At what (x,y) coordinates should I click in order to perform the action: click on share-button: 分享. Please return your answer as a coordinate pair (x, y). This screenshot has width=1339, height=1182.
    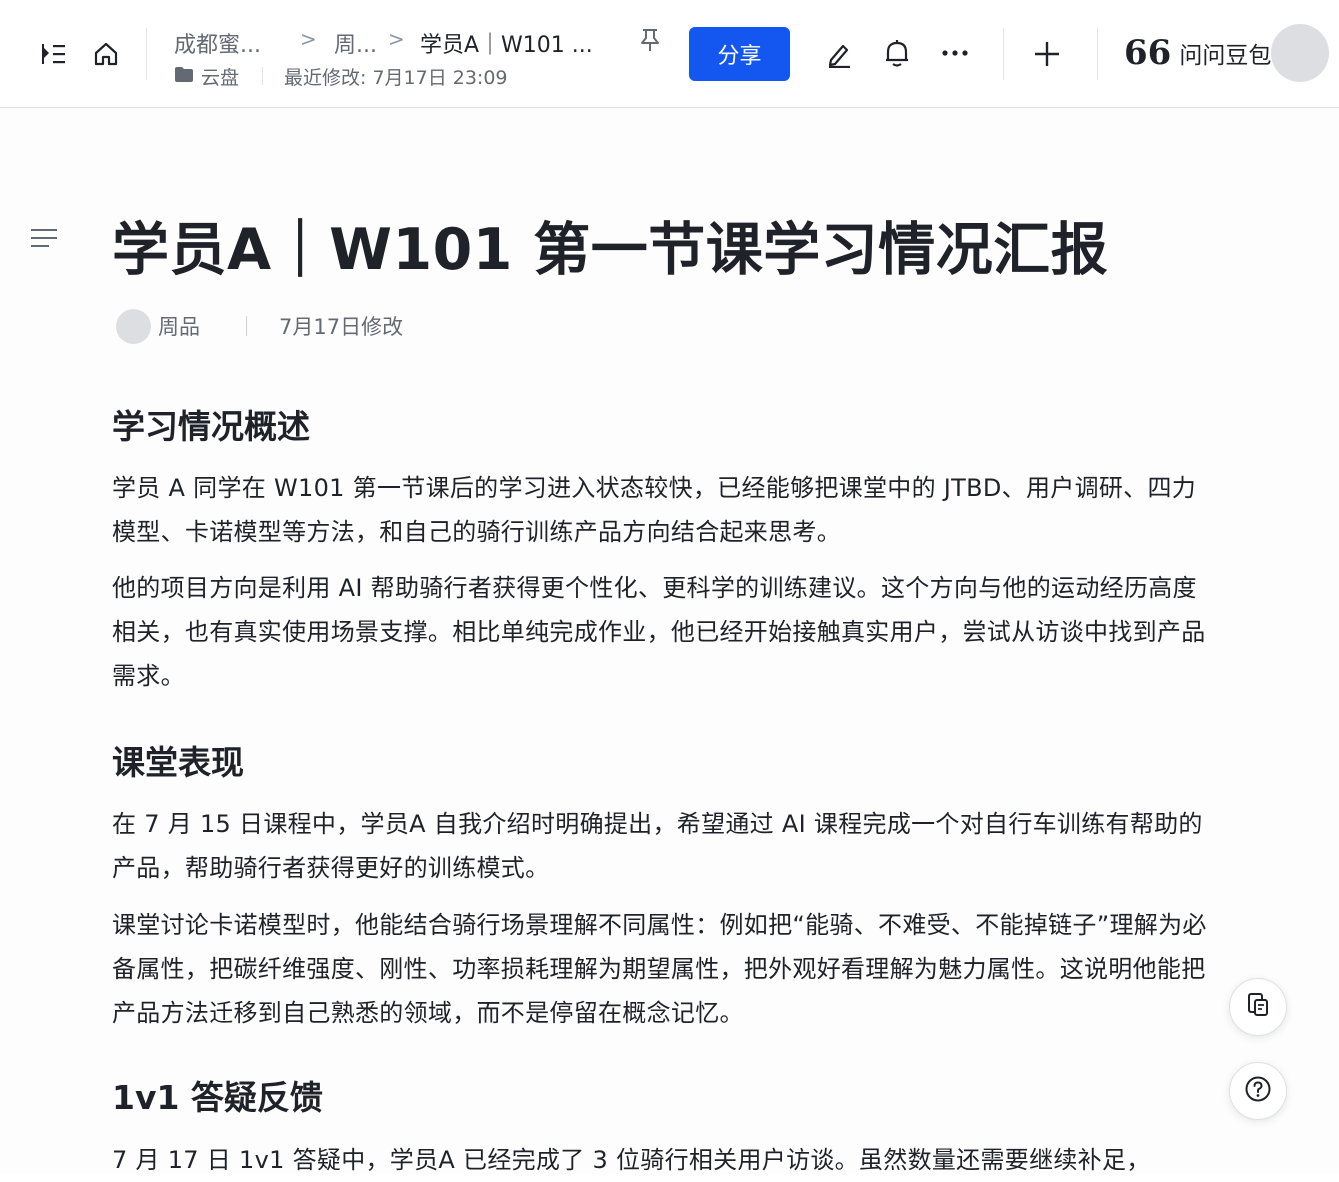
    Looking at the image, I should click on (739, 54).